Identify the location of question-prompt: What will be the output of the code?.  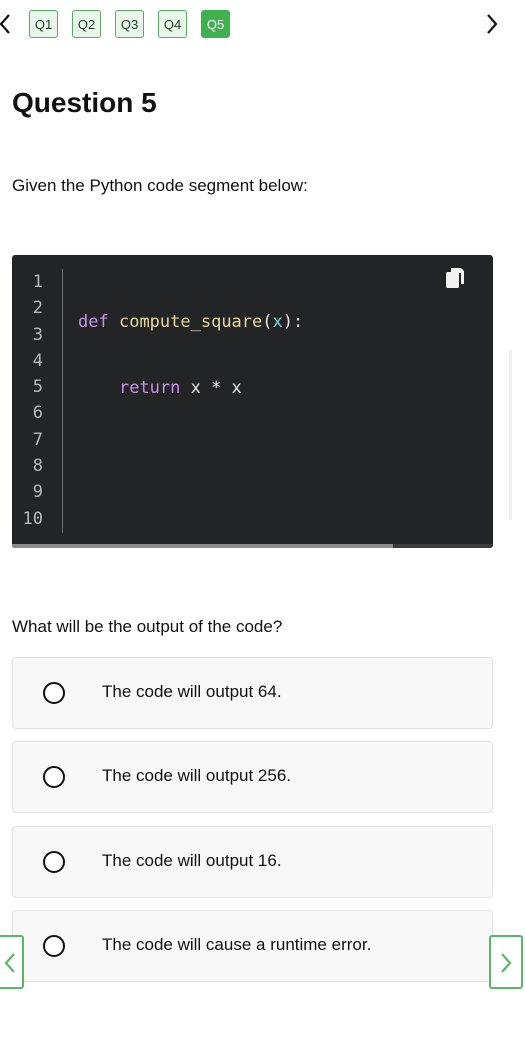
(147, 626).